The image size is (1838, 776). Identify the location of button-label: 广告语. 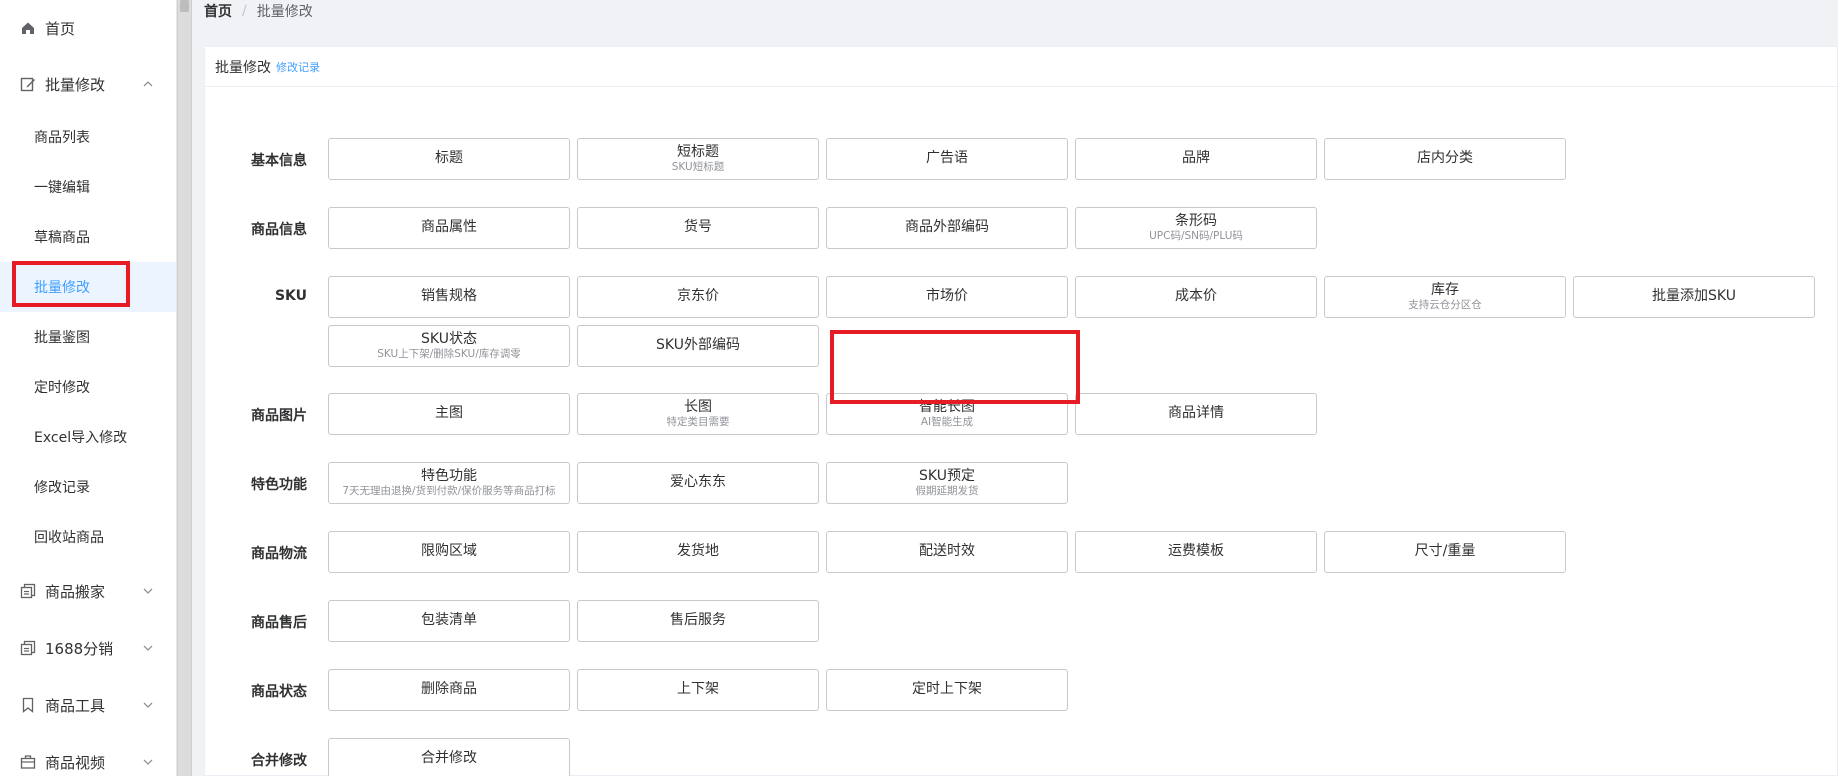
(947, 158).